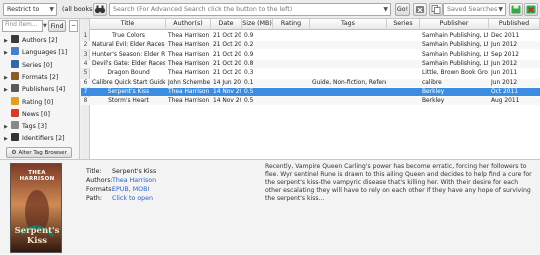 This screenshot has width=540, height=255. Describe the element at coordinates (455, 63) in the screenshot. I see `cell-publisher: Samhain Publishing, Ltd.` at that location.